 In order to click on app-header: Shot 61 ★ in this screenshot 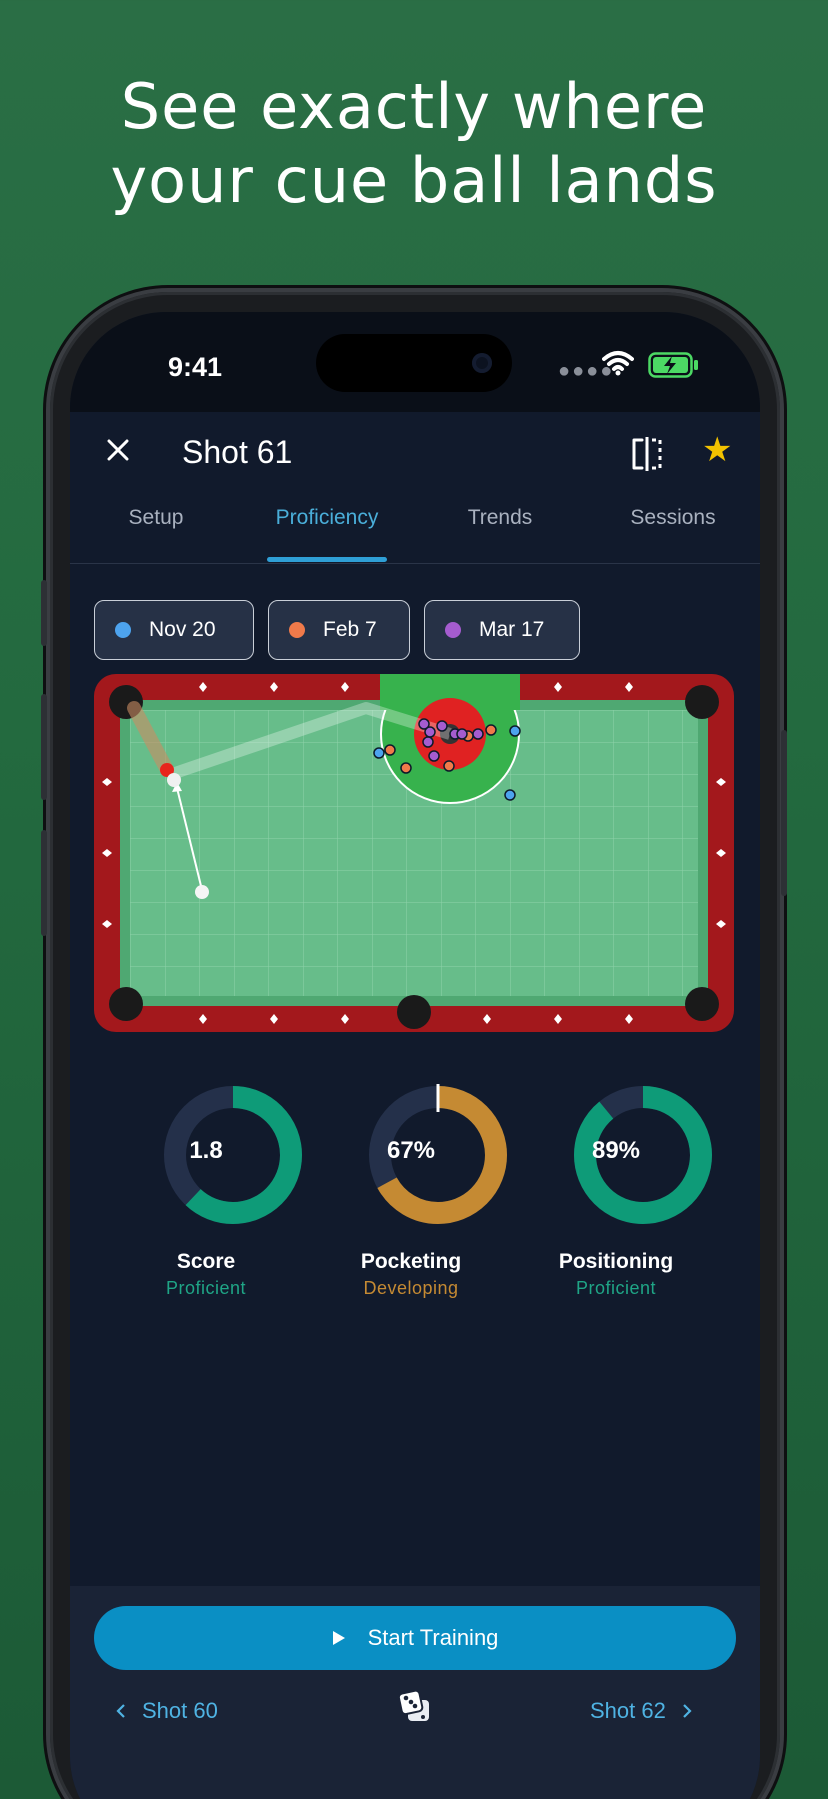, I will do `click(415, 452)`.